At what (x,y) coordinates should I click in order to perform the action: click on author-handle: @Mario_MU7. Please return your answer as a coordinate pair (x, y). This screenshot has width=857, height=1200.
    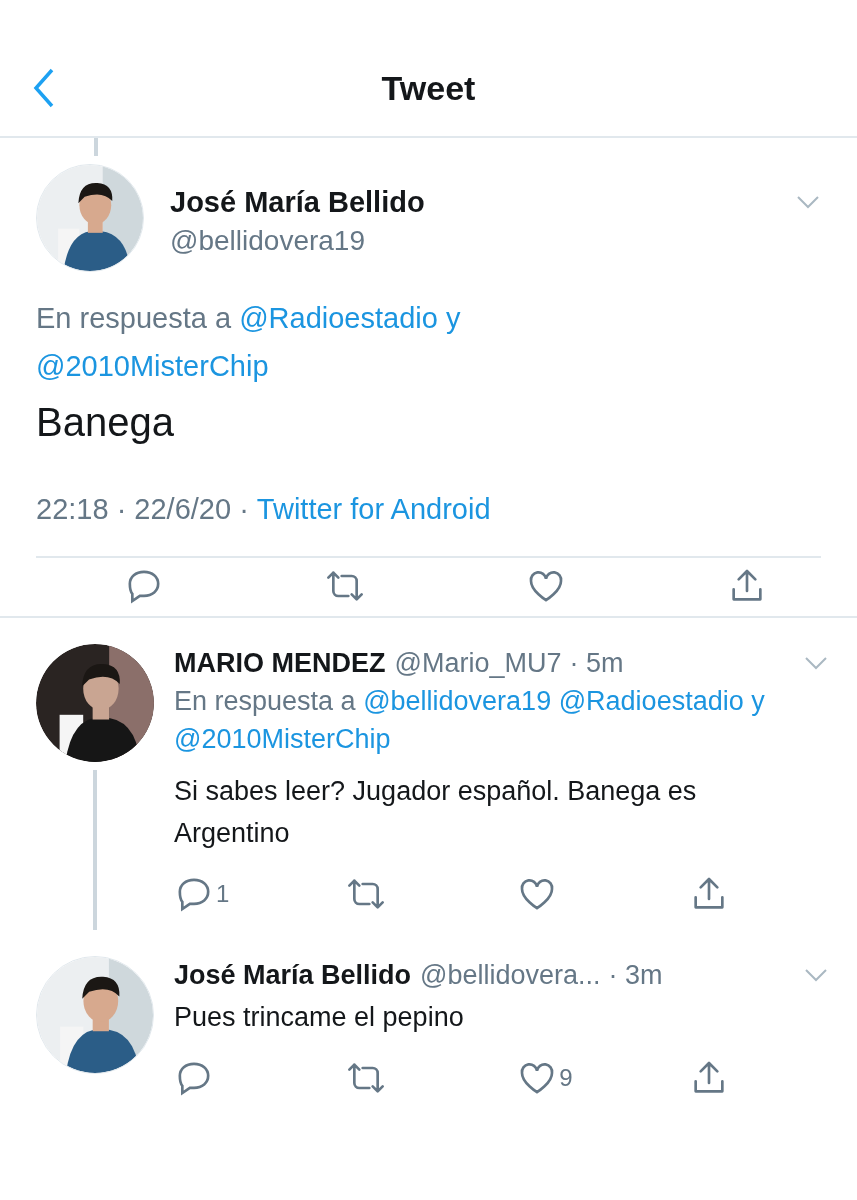
    Looking at the image, I should click on (478, 663).